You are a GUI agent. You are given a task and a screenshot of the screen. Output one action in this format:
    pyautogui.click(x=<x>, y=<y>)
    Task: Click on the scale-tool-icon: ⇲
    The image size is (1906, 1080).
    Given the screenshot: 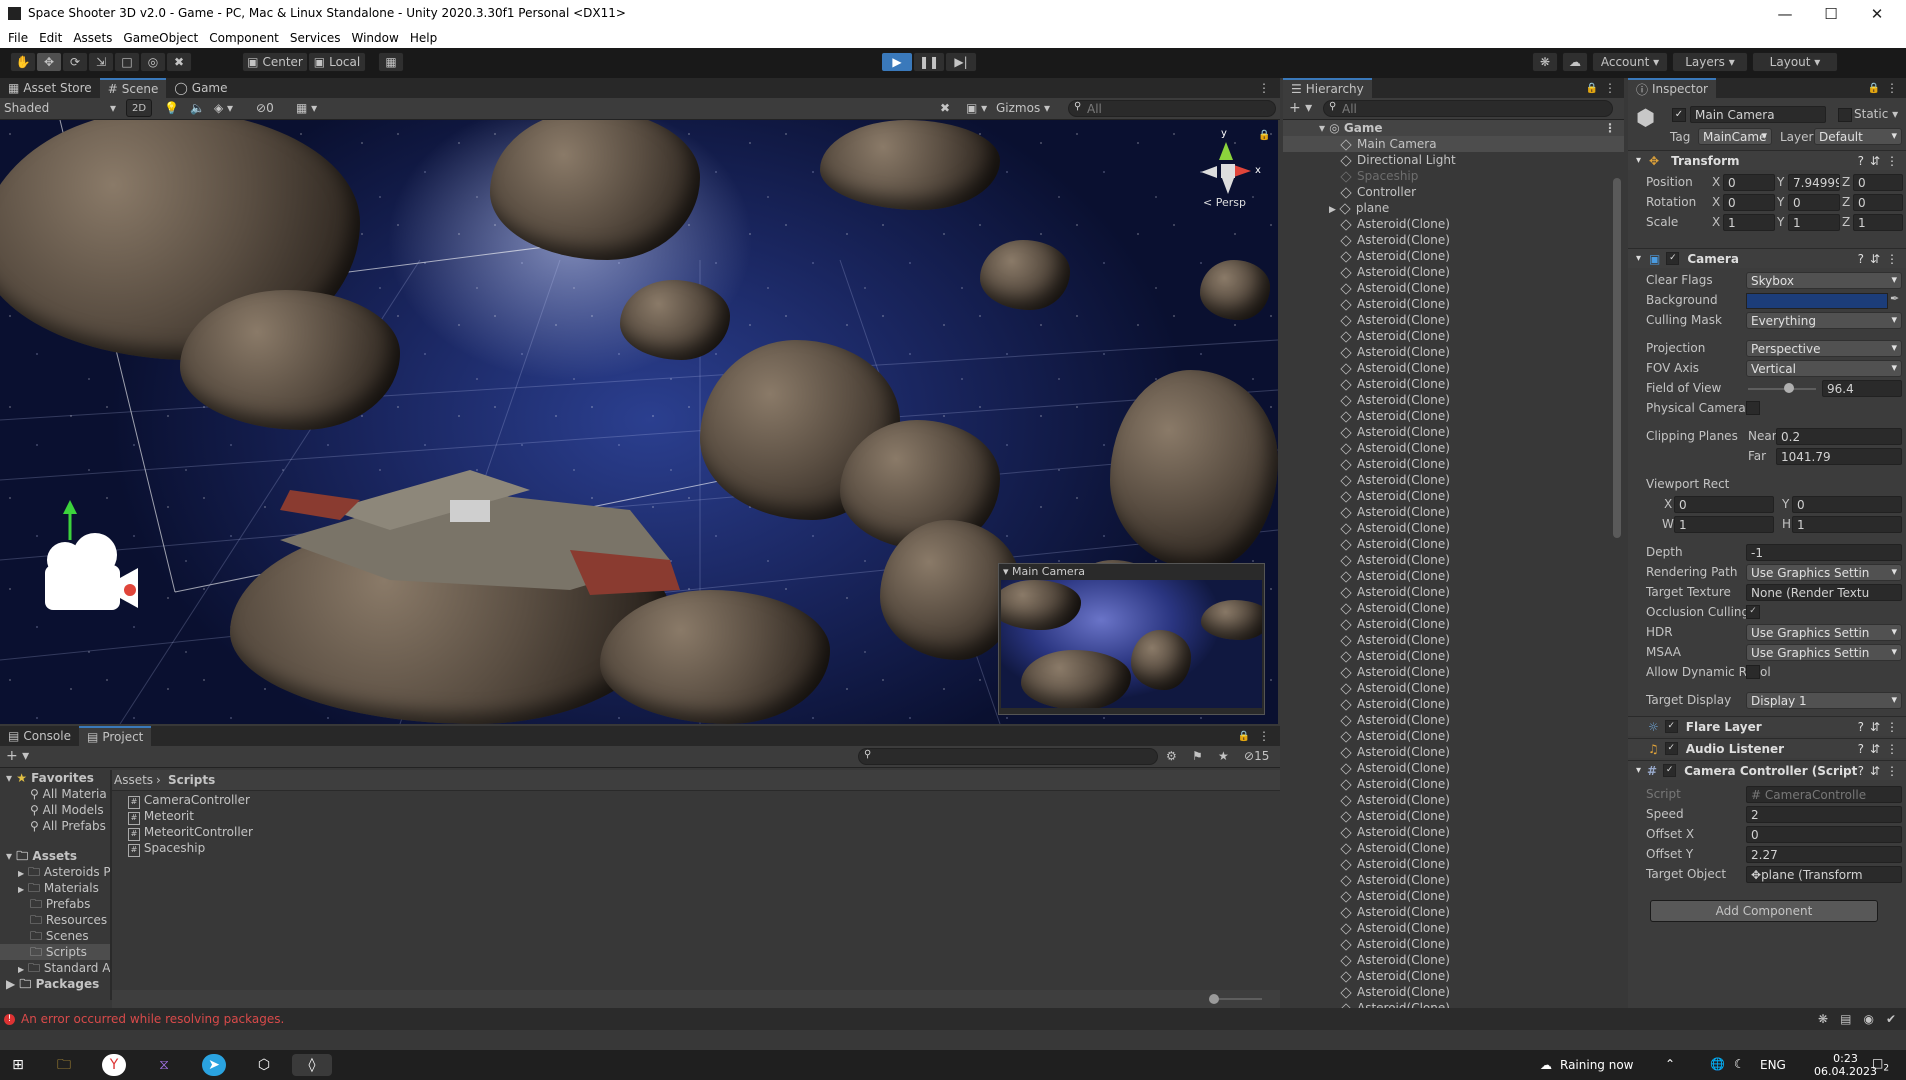 What is the action you would take?
    pyautogui.click(x=101, y=62)
    